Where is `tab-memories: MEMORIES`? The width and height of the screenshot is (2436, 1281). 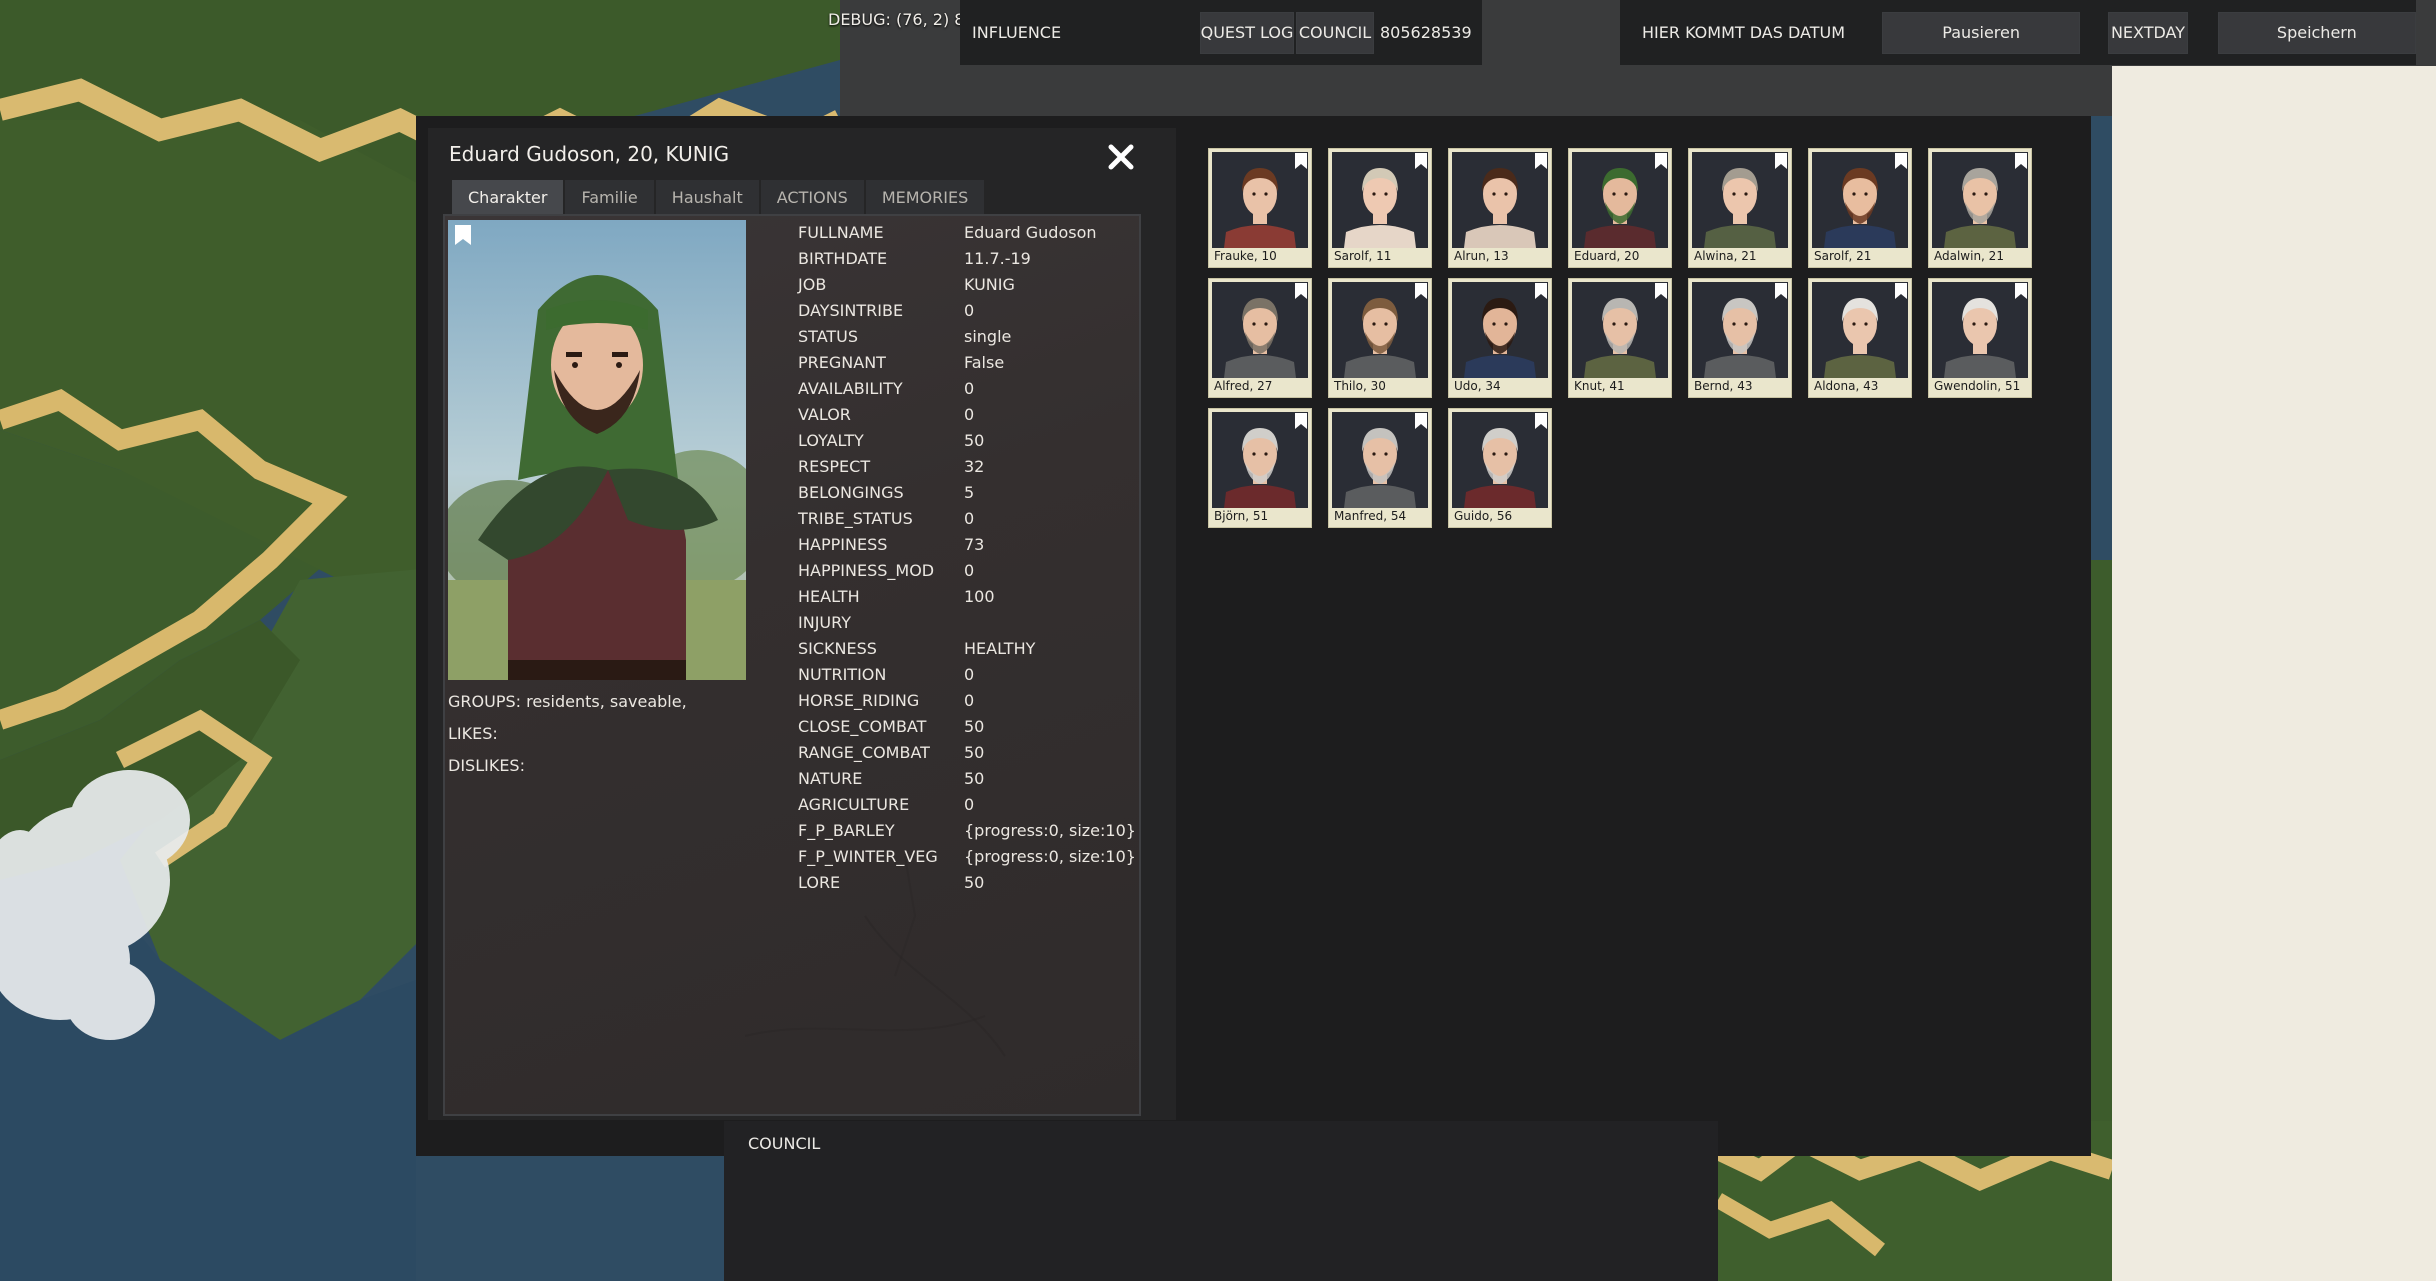
tab-memories: MEMORIES is located at coordinates (925, 197).